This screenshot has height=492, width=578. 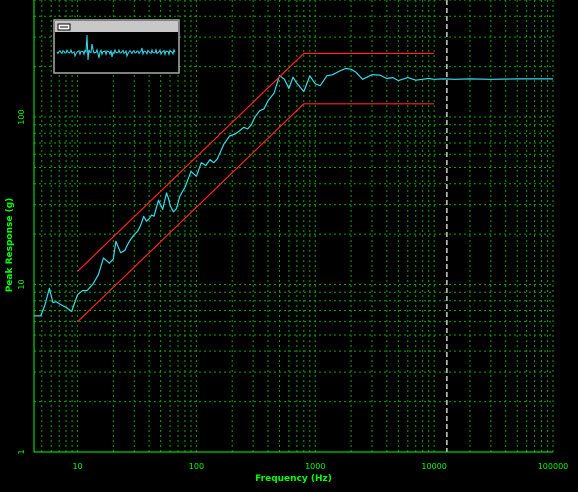 I want to click on y-tick-label: 100, so click(x=21, y=116).